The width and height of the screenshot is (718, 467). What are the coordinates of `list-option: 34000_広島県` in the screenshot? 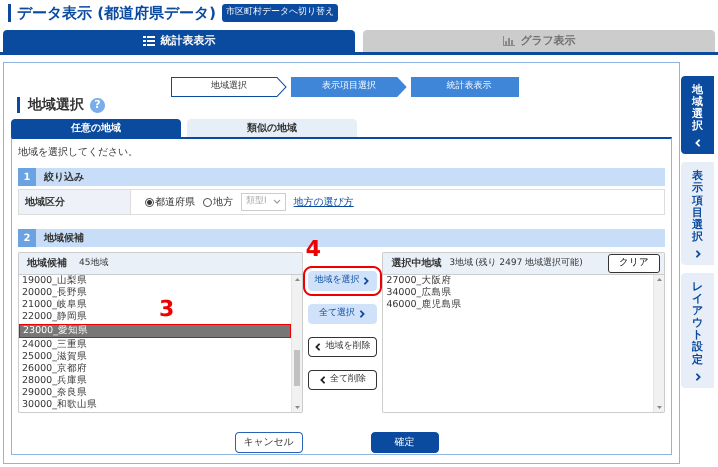 It's located at (418, 293).